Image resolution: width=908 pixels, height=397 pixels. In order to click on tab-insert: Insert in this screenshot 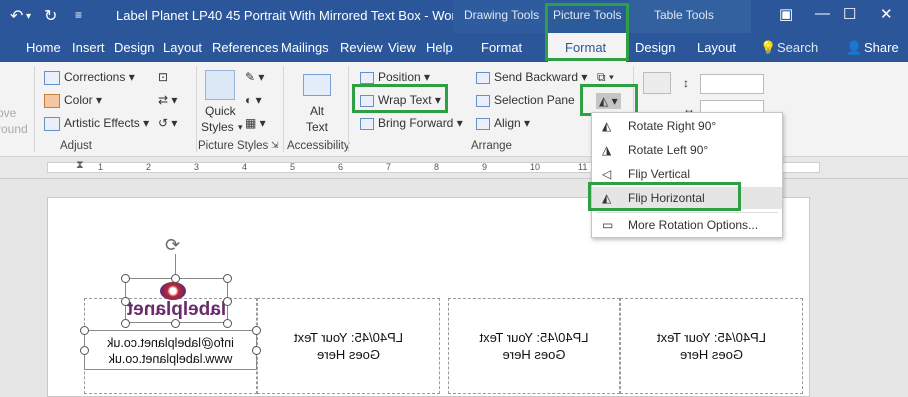, I will do `click(88, 47)`.